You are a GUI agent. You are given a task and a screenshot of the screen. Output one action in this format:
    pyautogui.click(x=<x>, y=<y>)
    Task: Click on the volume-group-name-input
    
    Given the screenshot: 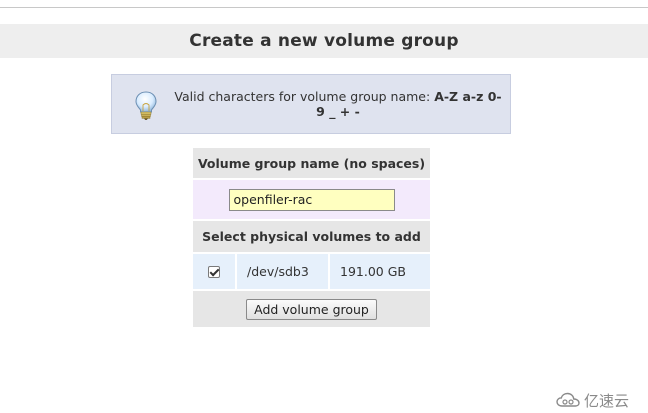 What is the action you would take?
    pyautogui.click(x=311, y=199)
    